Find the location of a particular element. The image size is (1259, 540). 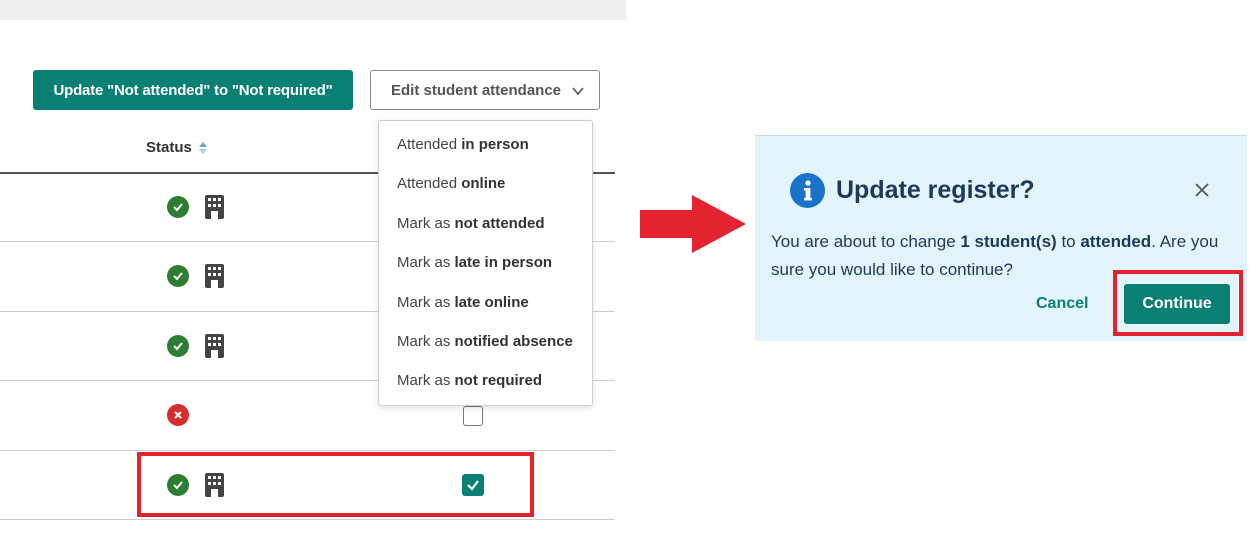

edit-attendance-dropdown: Edit student attendance is located at coordinates (485, 90).